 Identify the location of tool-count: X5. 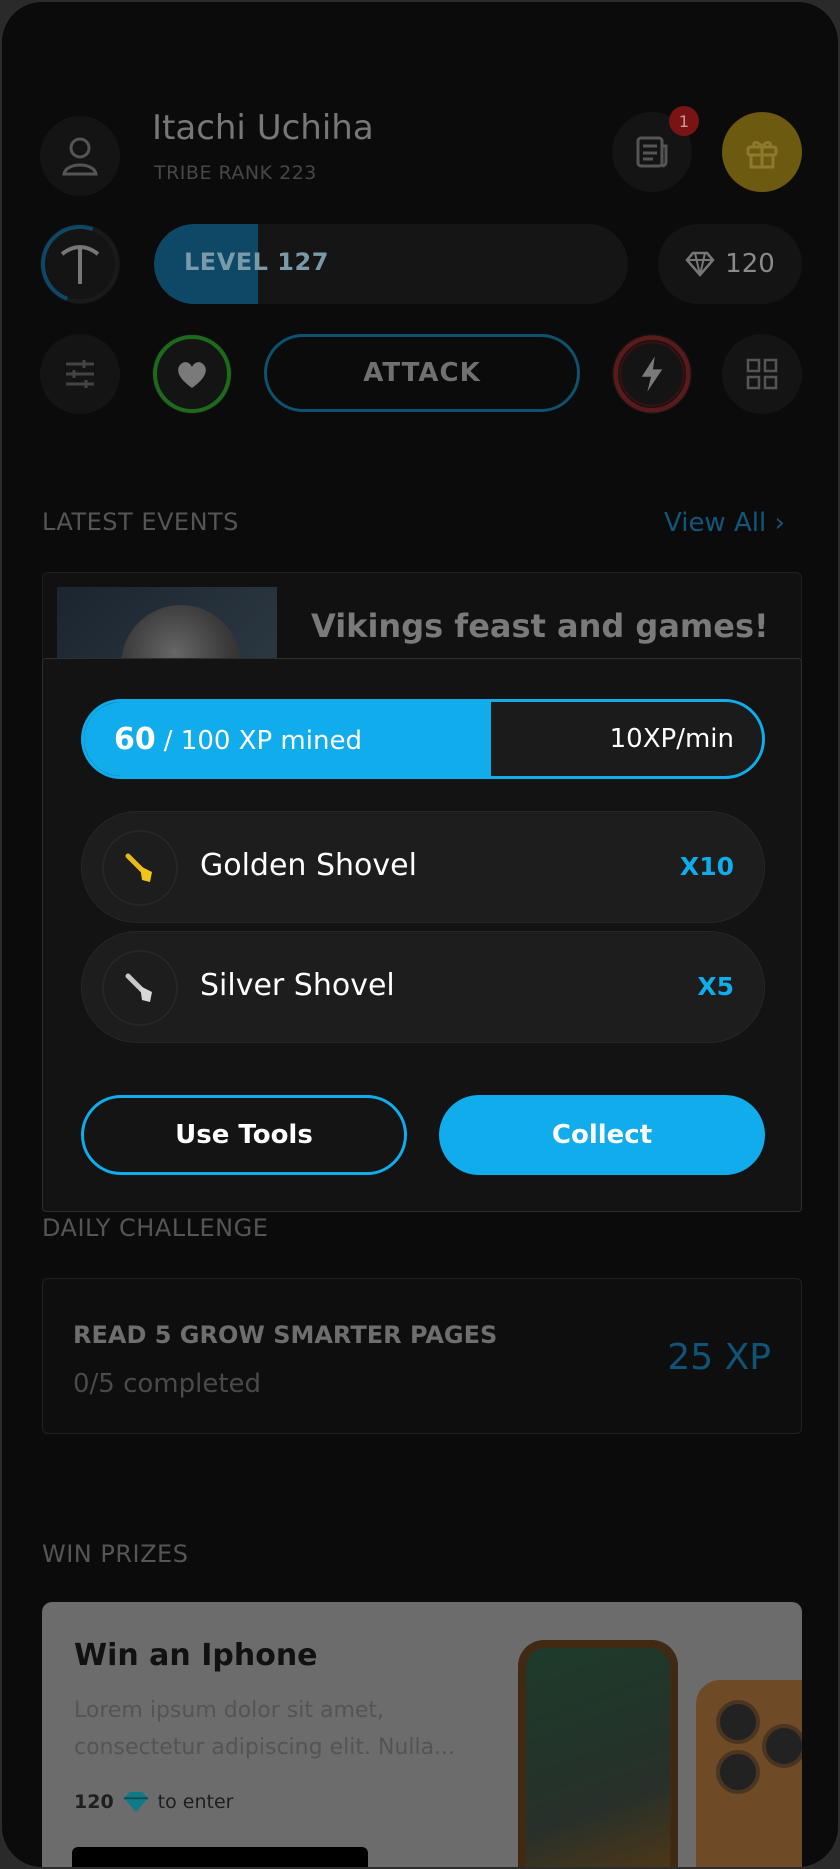
(715, 986).